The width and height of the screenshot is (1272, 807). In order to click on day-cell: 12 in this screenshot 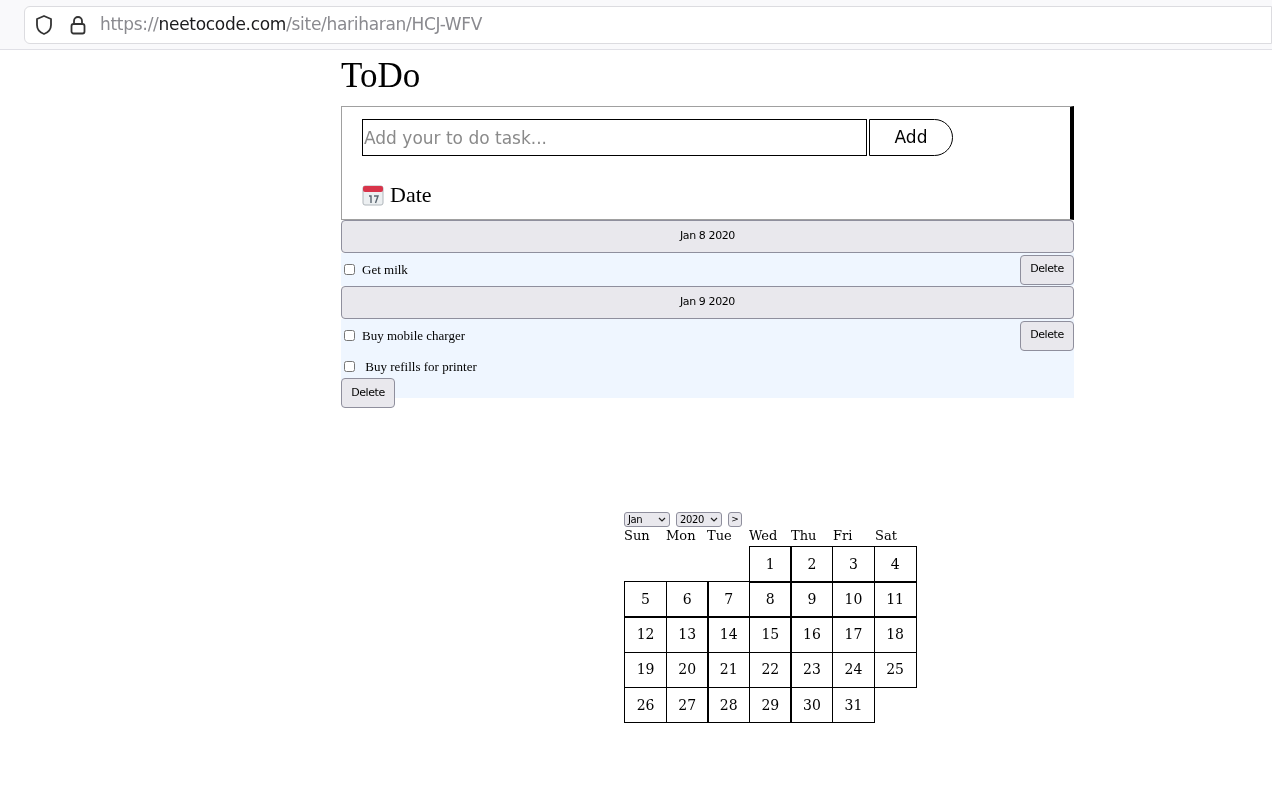, I will do `click(646, 635)`.